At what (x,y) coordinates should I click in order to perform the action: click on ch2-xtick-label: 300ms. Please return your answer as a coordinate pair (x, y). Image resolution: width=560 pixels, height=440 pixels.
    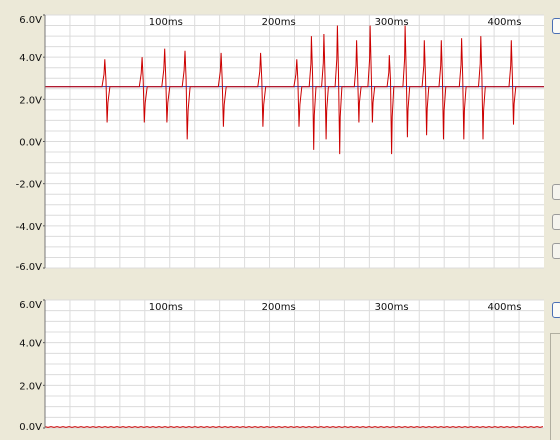
    Looking at the image, I should click on (392, 307).